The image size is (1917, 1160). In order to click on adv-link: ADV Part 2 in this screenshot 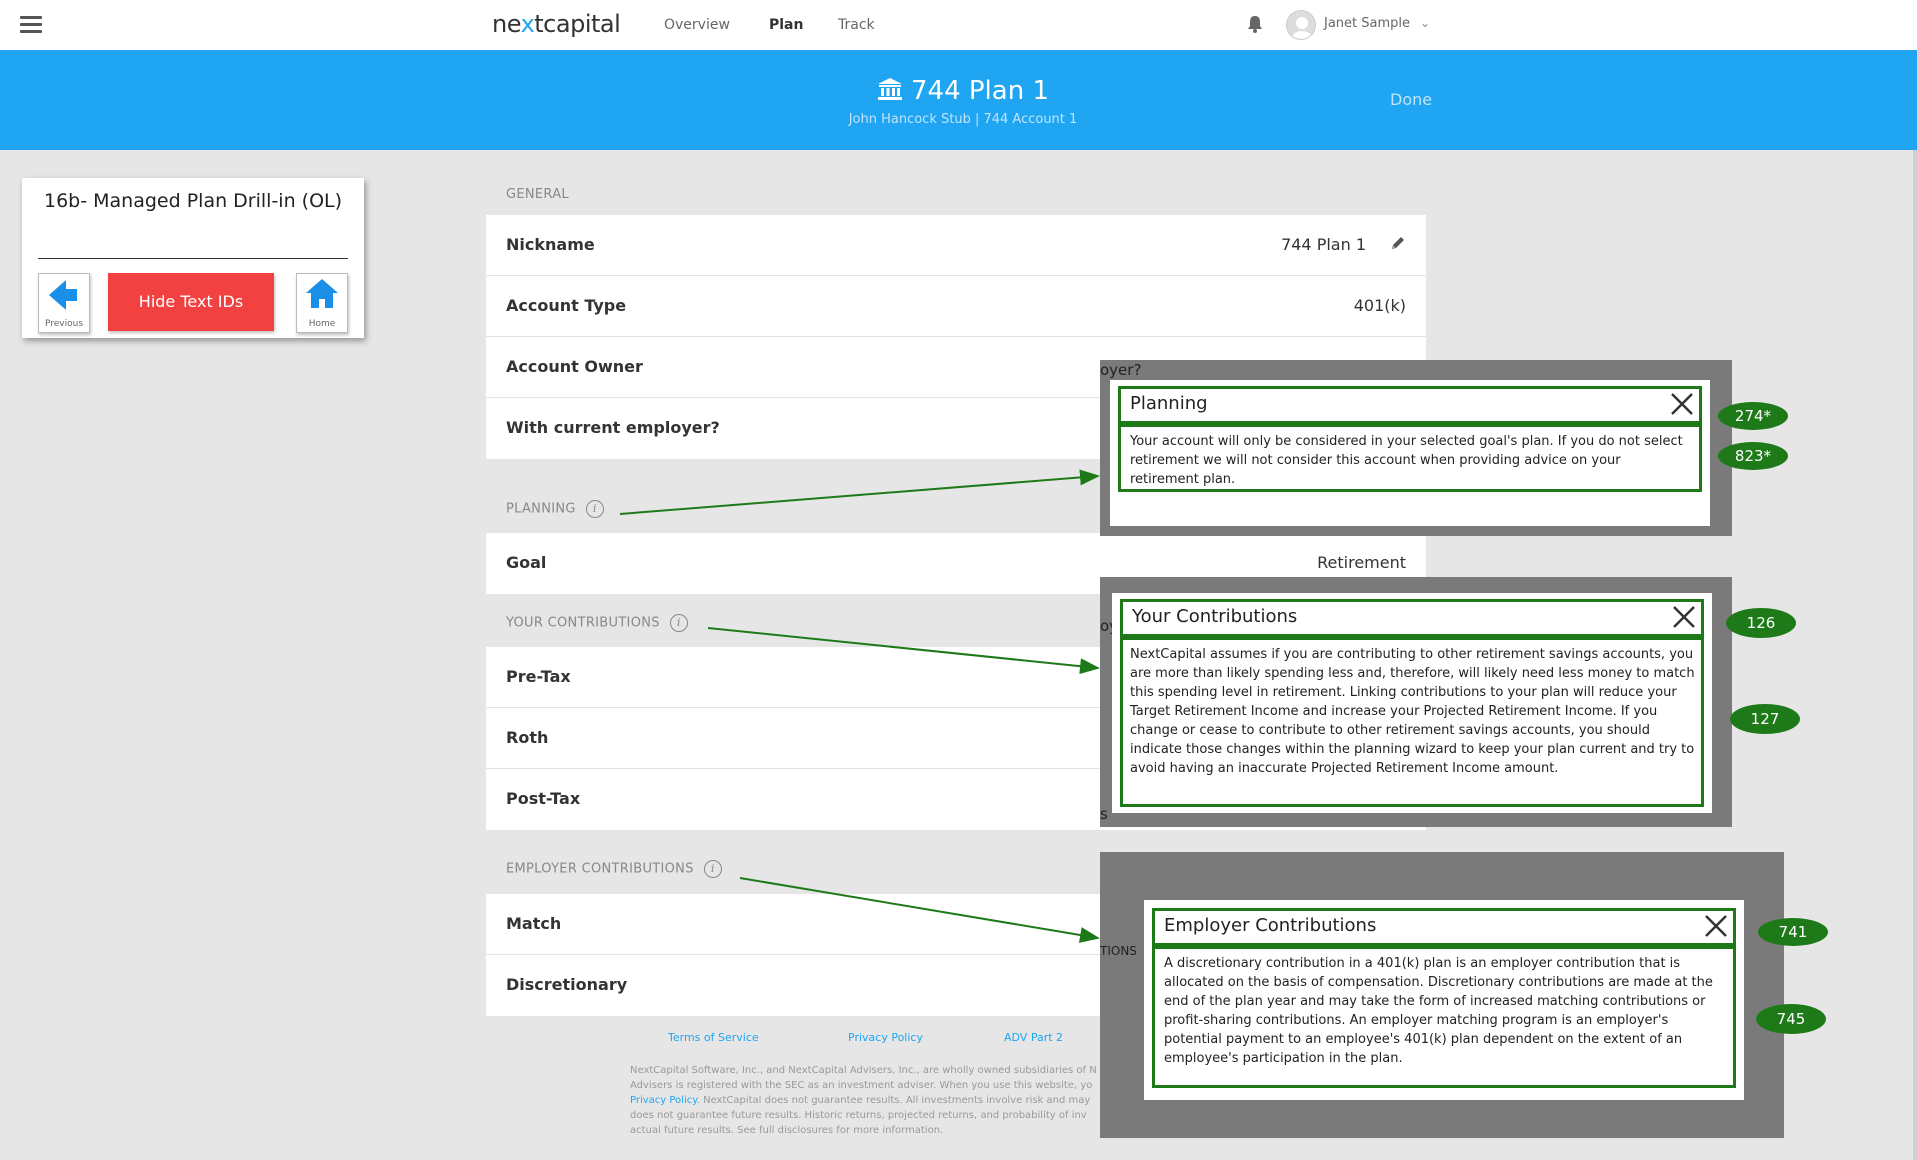, I will do `click(1033, 1037)`.